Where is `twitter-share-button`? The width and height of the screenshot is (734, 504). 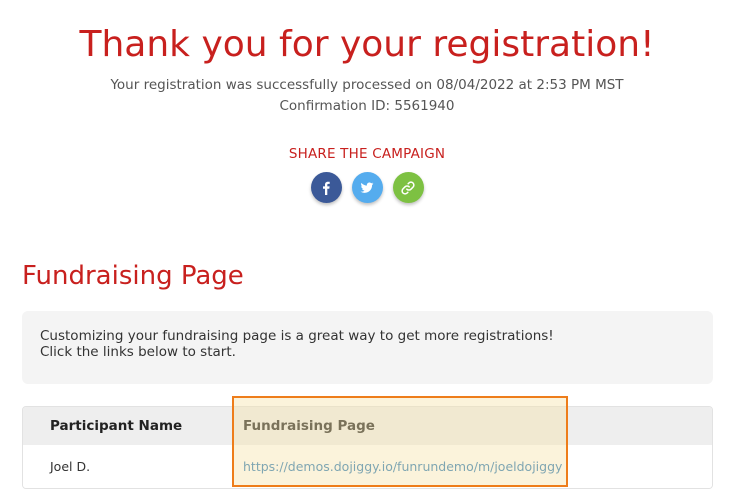 twitter-share-button is located at coordinates (367, 187).